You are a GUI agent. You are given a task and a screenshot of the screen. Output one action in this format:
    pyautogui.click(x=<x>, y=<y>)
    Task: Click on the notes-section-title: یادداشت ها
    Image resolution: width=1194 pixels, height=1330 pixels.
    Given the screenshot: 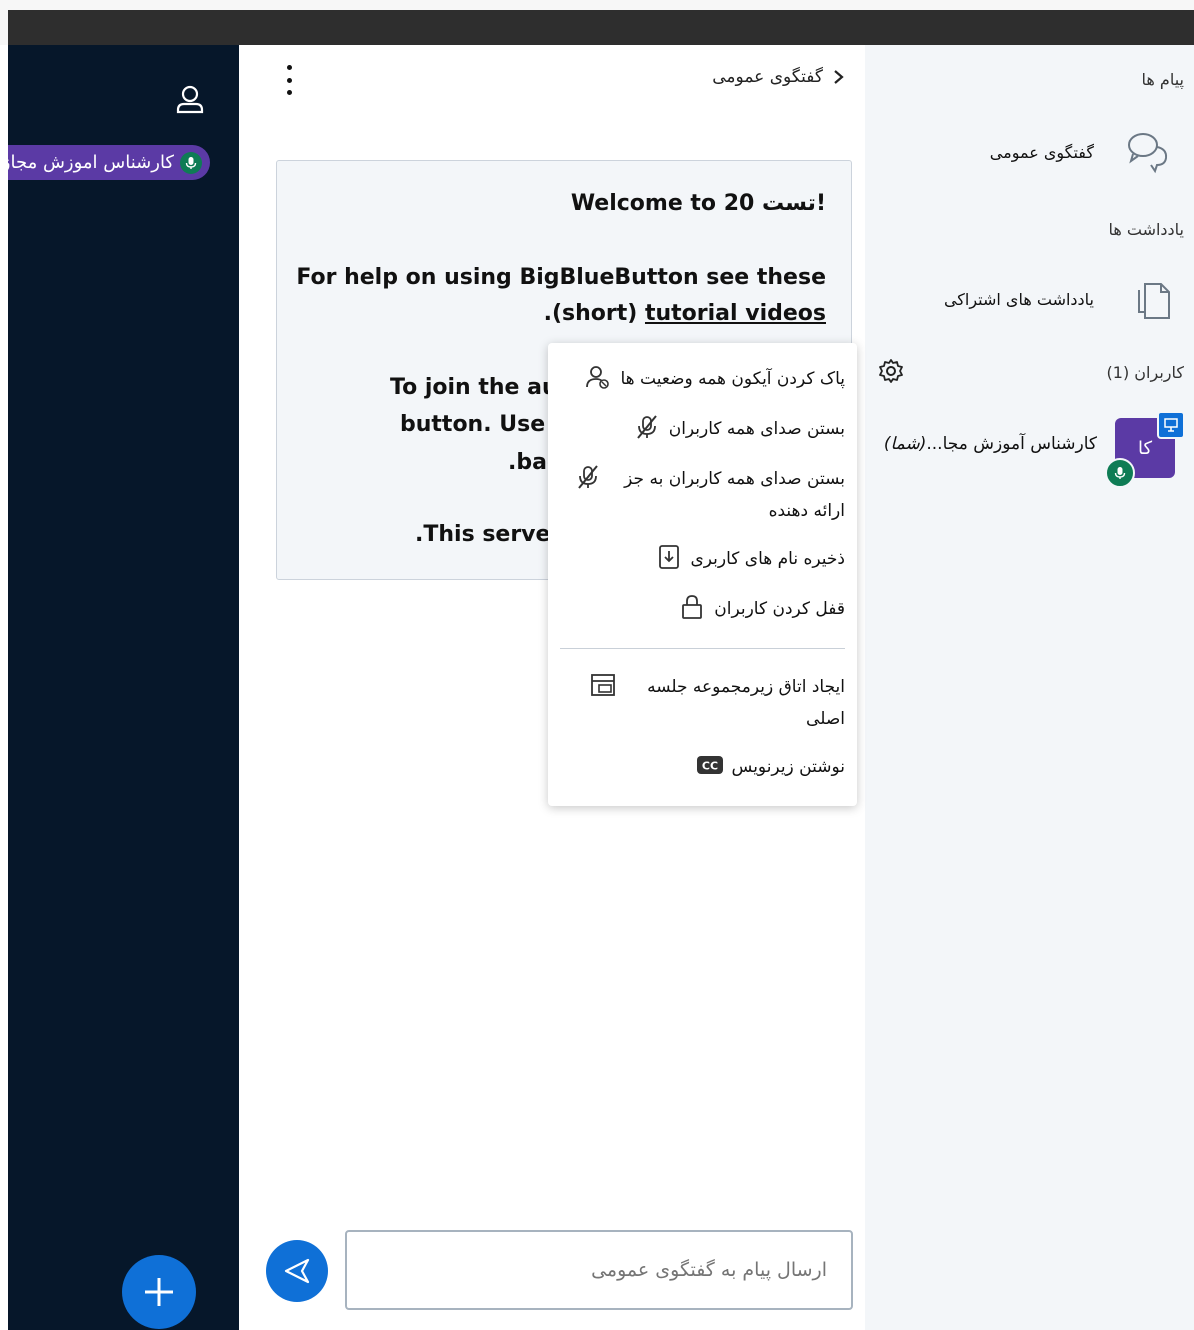 What is the action you would take?
    pyautogui.click(x=1146, y=229)
    